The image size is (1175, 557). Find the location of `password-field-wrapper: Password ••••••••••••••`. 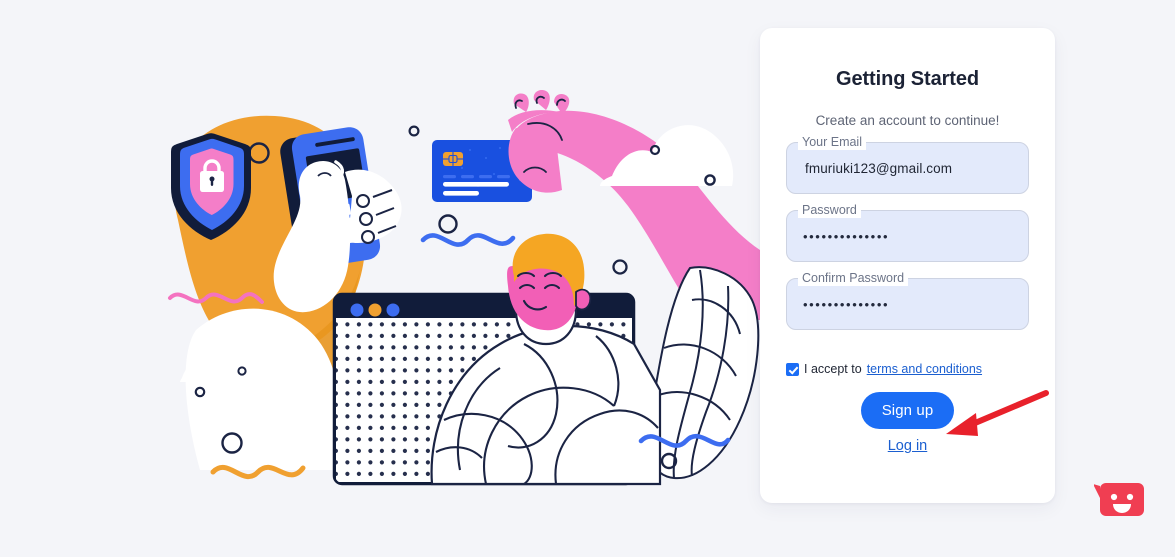

password-field-wrapper: Password •••••••••••••• is located at coordinates (907, 232).